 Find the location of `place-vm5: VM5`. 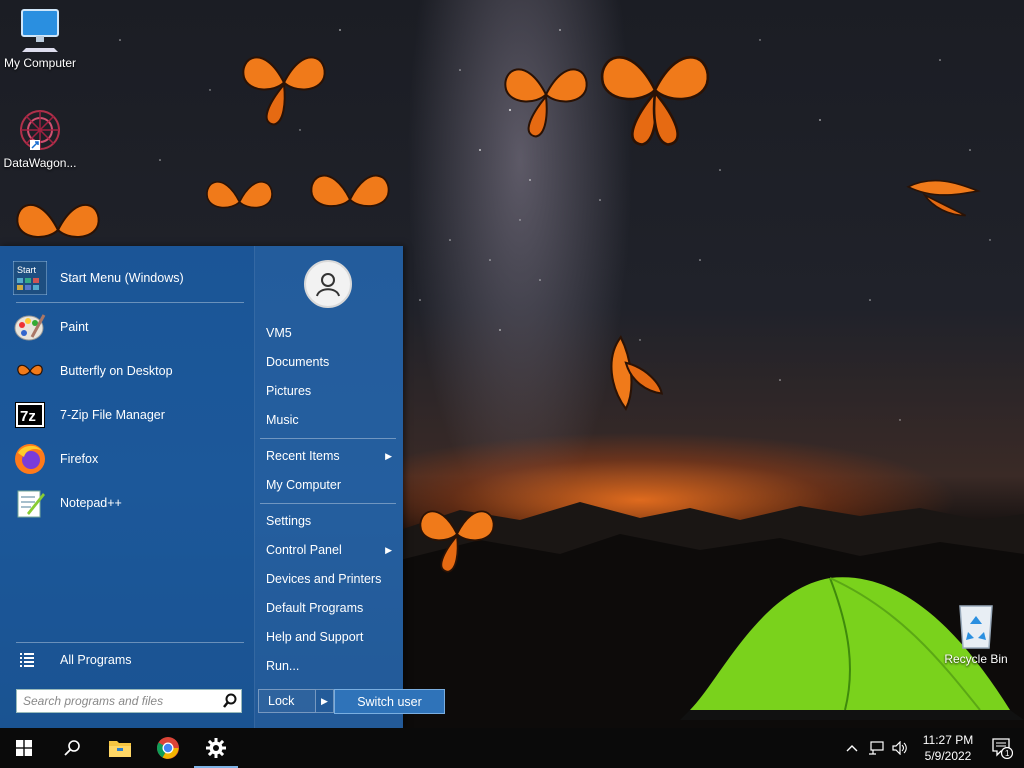

place-vm5: VM5 is located at coordinates (331, 333).